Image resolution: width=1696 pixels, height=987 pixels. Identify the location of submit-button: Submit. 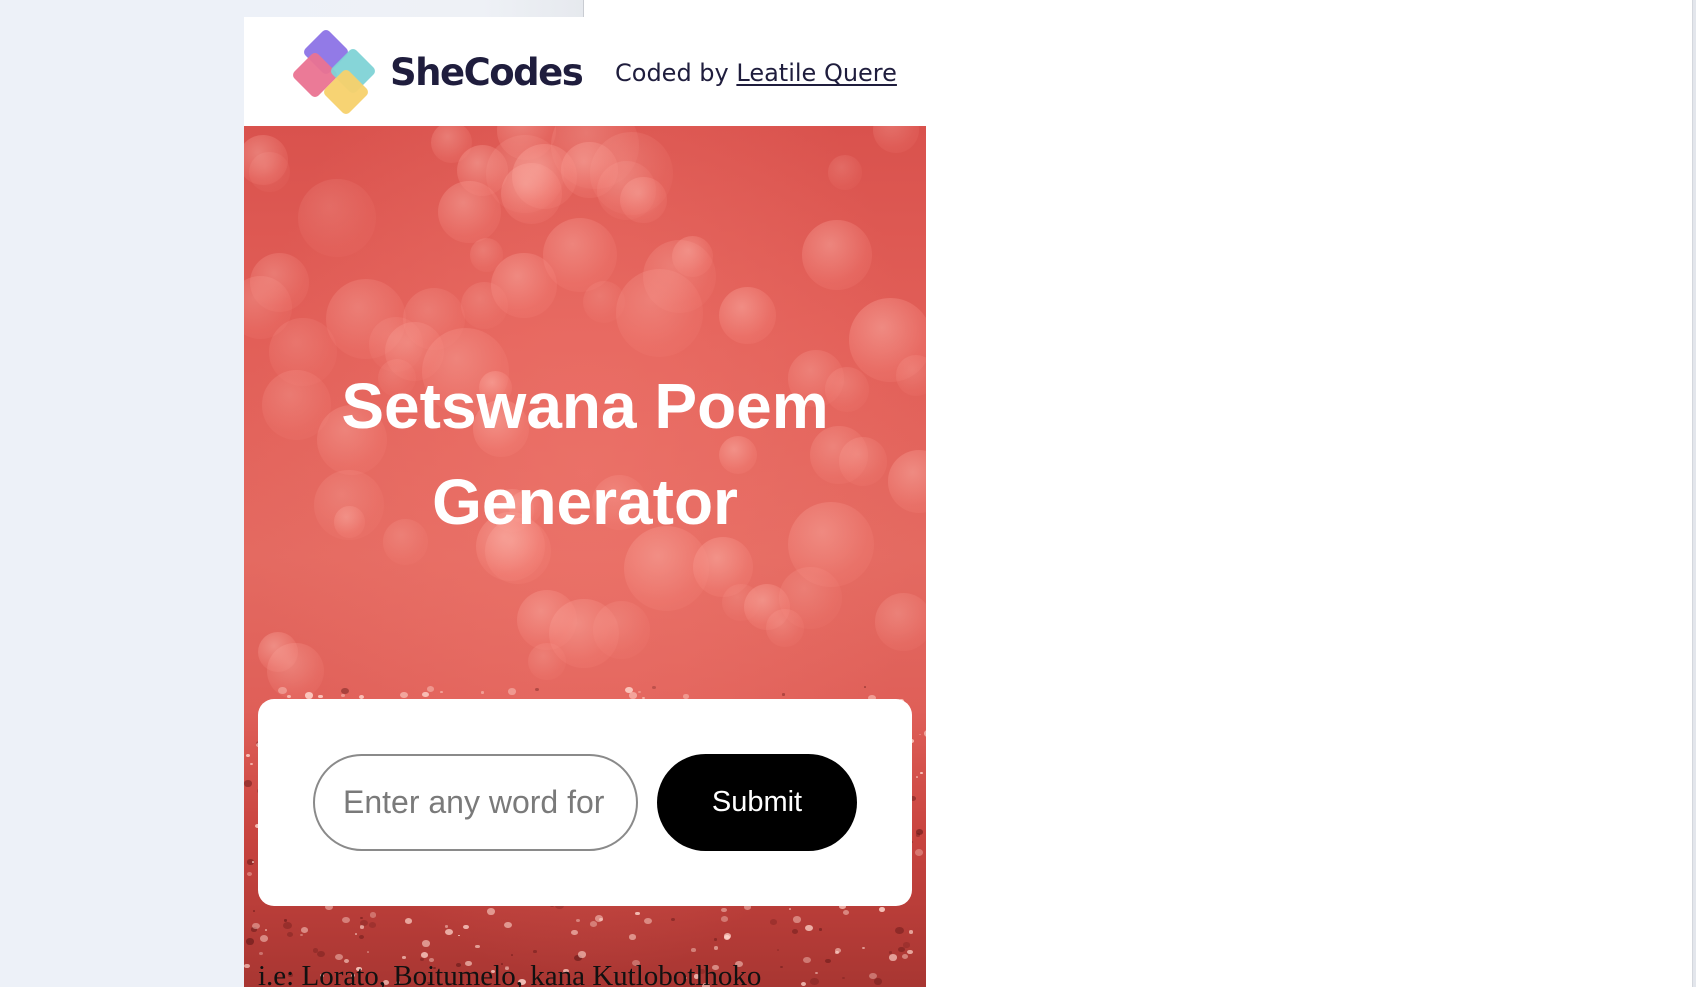
(757, 802).